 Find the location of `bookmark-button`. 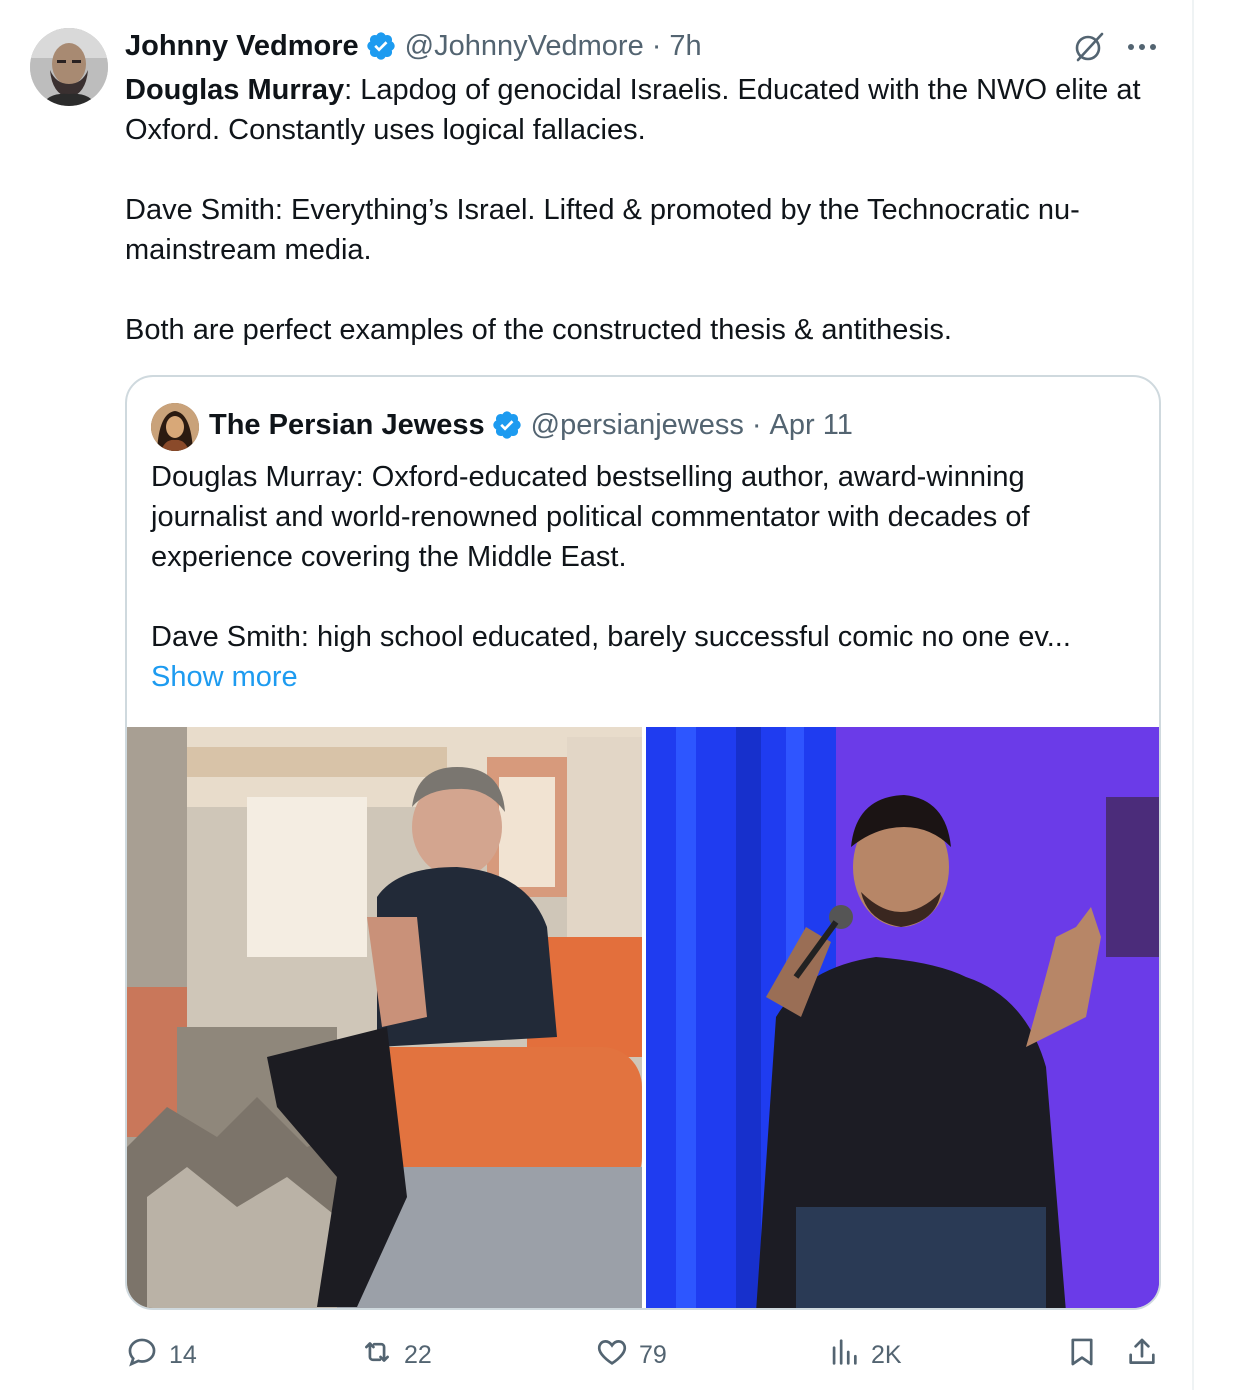

bookmark-button is located at coordinates (1082, 1355).